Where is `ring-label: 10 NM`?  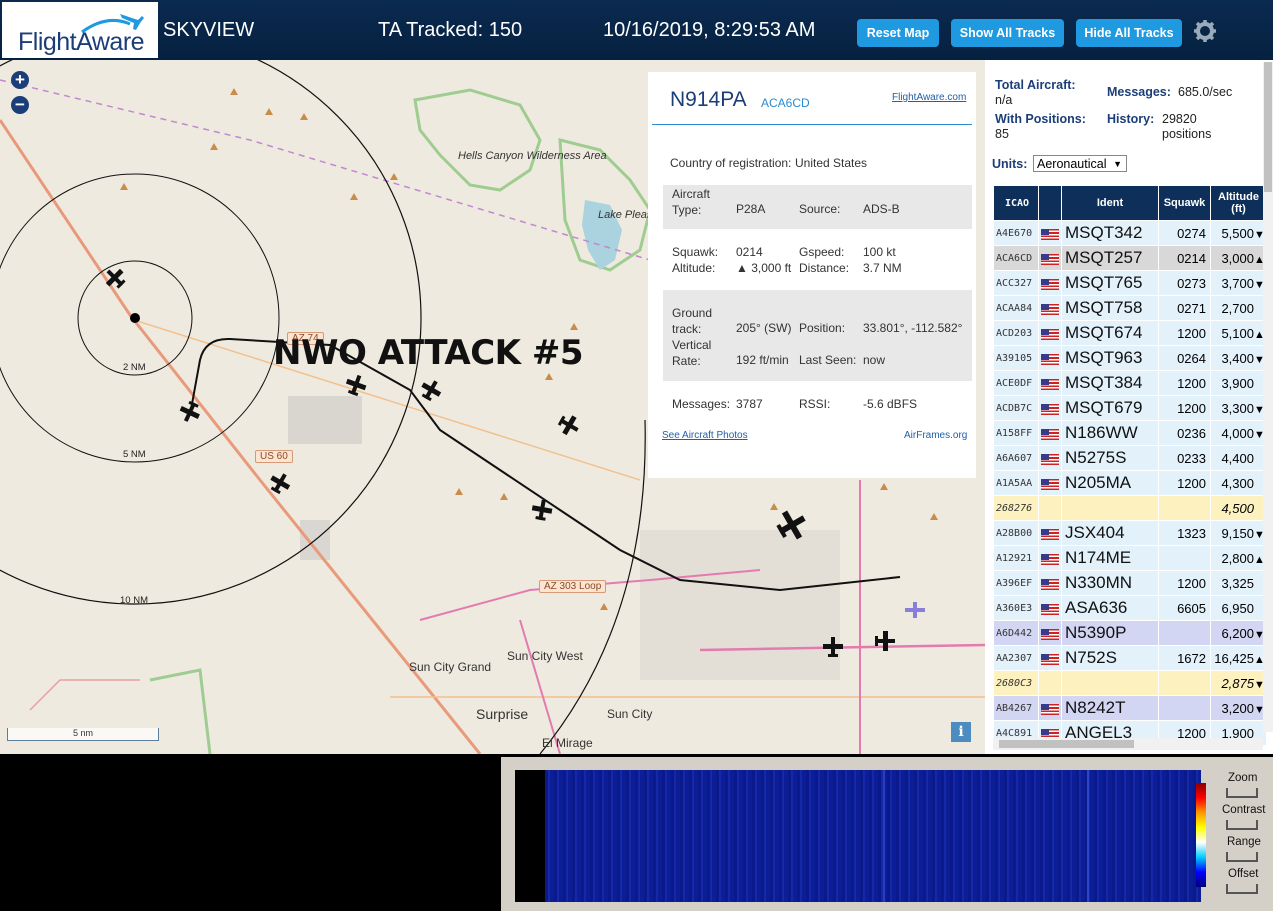 ring-label: 10 NM is located at coordinates (134, 600).